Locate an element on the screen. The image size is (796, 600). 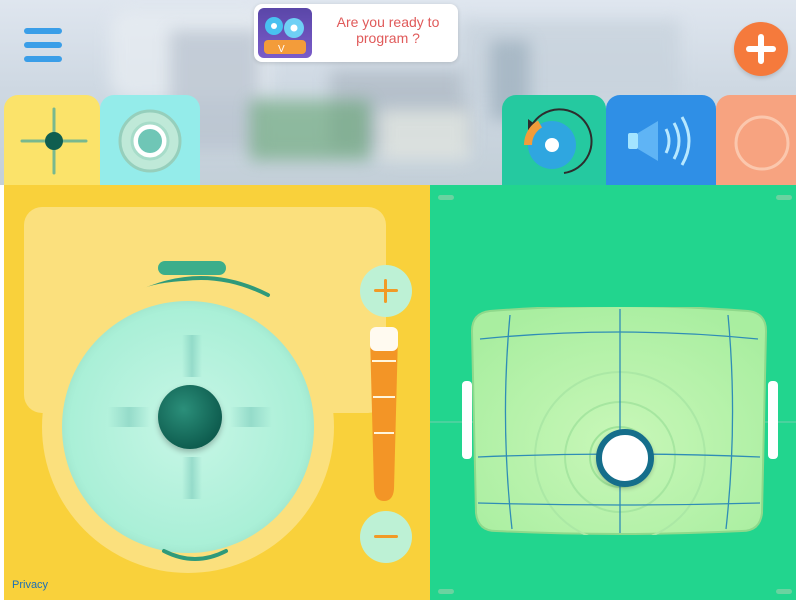
pad-cross-bottom is located at coordinates (192, 478).